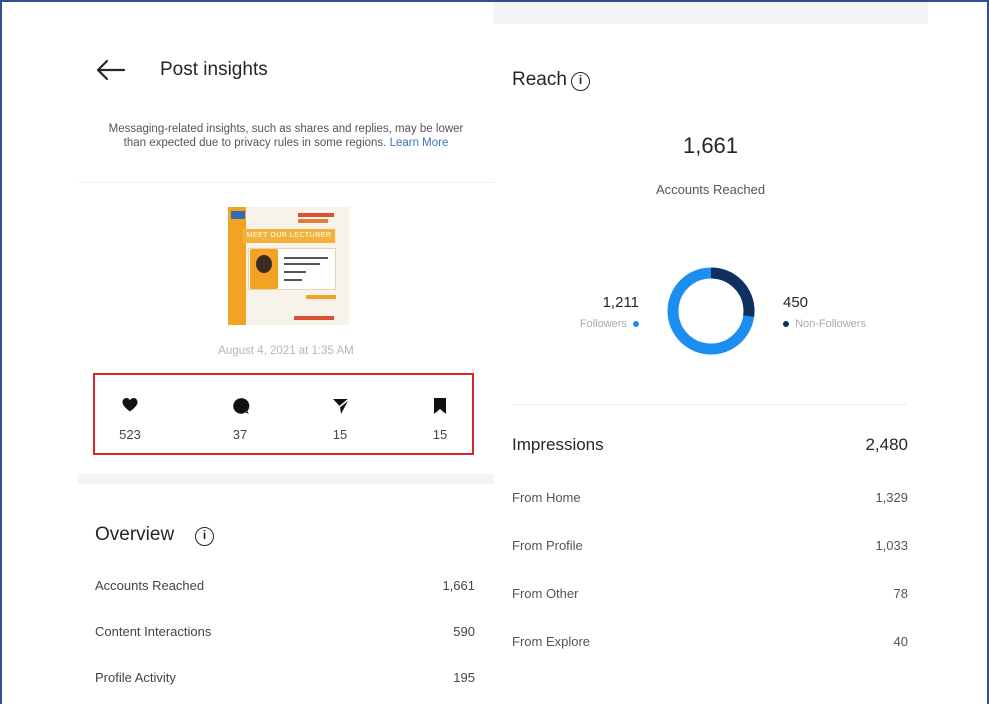  Describe the element at coordinates (440, 434) in the screenshot. I see `saves-count: 15` at that location.